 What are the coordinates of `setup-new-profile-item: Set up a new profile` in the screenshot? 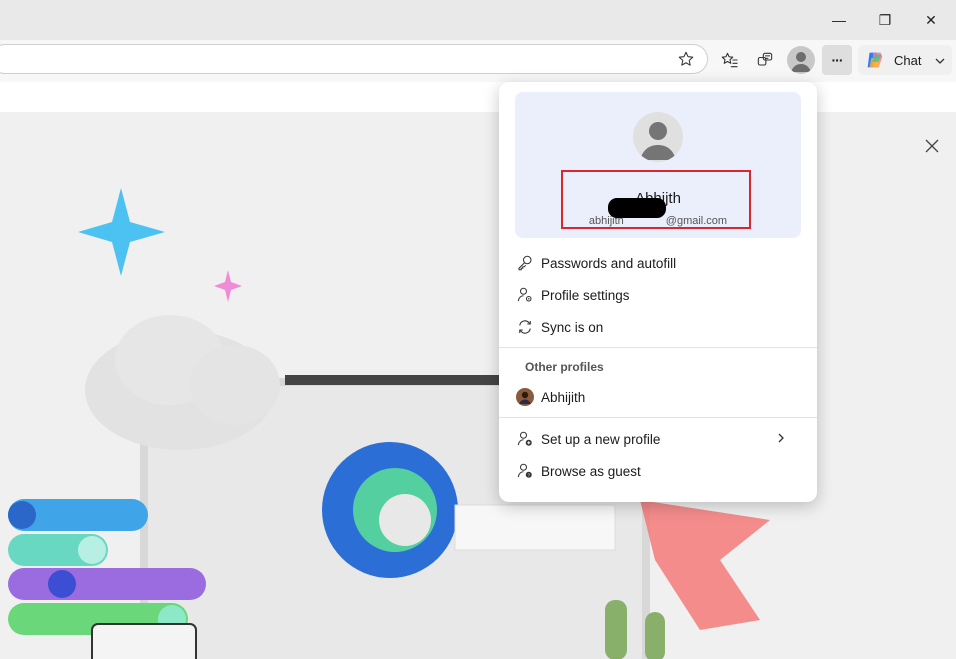 It's located at (658, 439).